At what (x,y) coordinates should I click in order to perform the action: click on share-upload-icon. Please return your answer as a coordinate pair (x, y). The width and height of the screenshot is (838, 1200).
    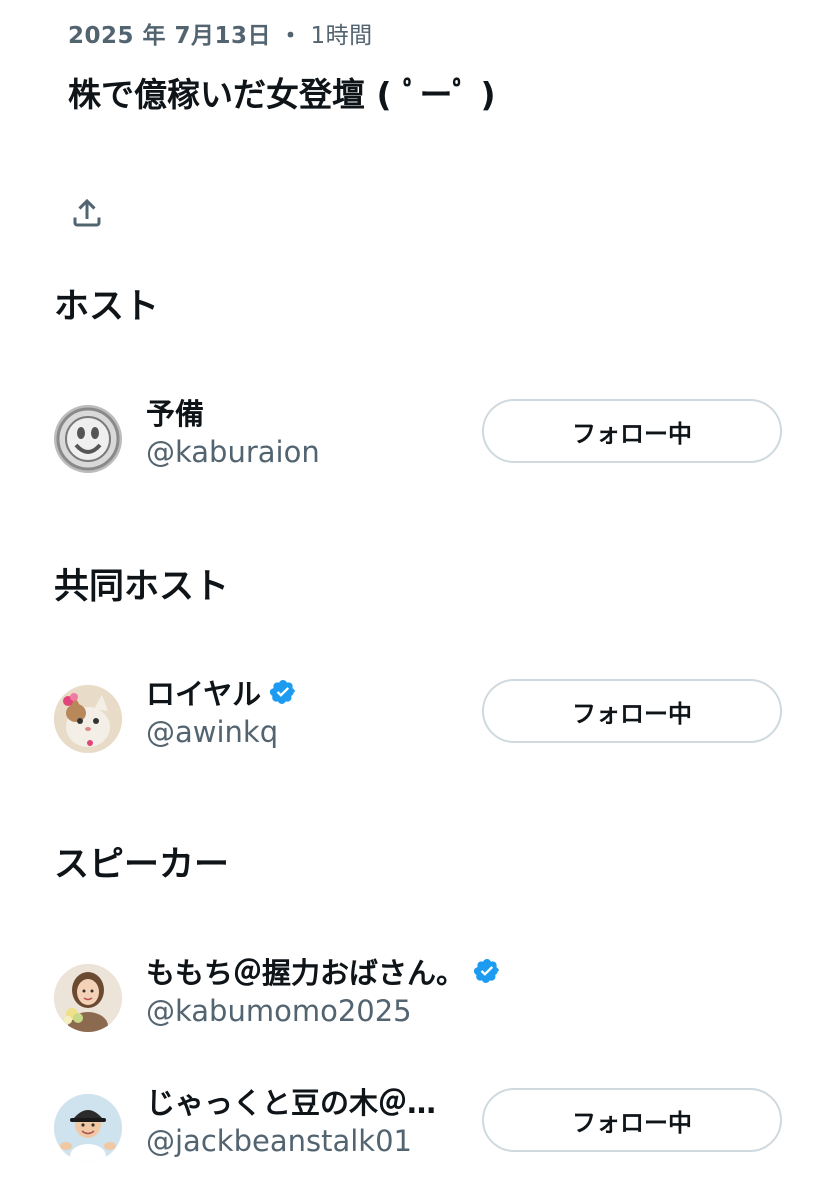
    Looking at the image, I should click on (87, 212).